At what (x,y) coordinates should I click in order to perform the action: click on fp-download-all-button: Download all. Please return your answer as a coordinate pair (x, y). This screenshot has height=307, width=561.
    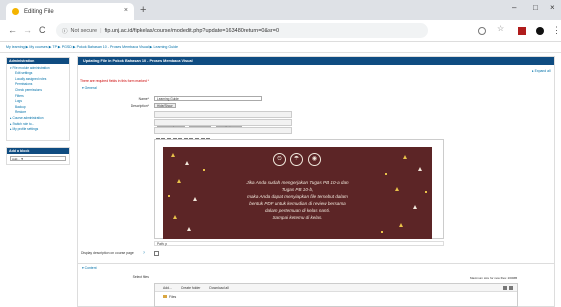
    Looking at the image, I should click on (218, 288).